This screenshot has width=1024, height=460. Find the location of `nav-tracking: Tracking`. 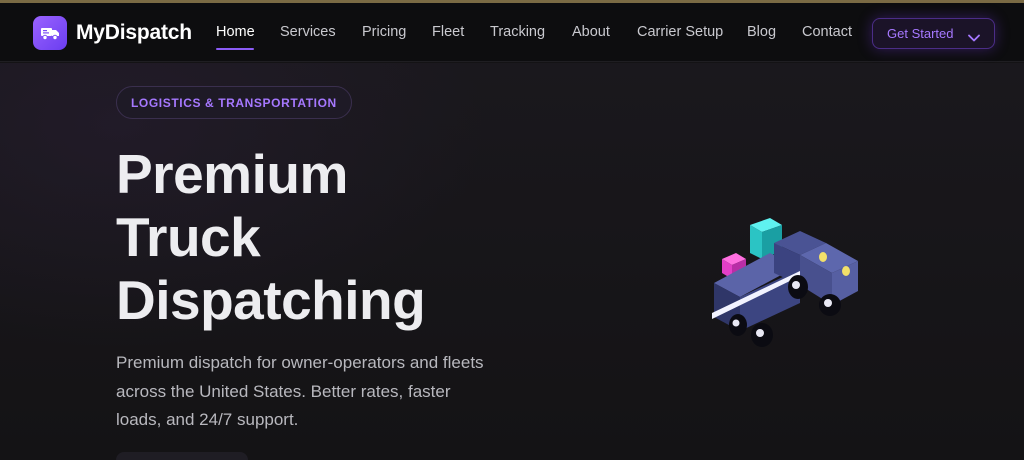

nav-tracking: Tracking is located at coordinates (517, 32).